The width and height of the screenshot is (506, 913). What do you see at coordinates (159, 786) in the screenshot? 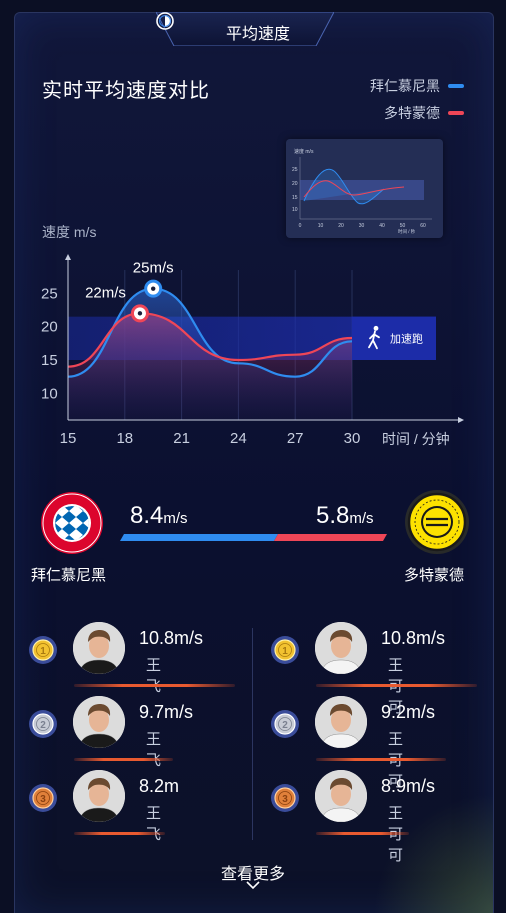
I see `player-speed: 8.2m` at bounding box center [159, 786].